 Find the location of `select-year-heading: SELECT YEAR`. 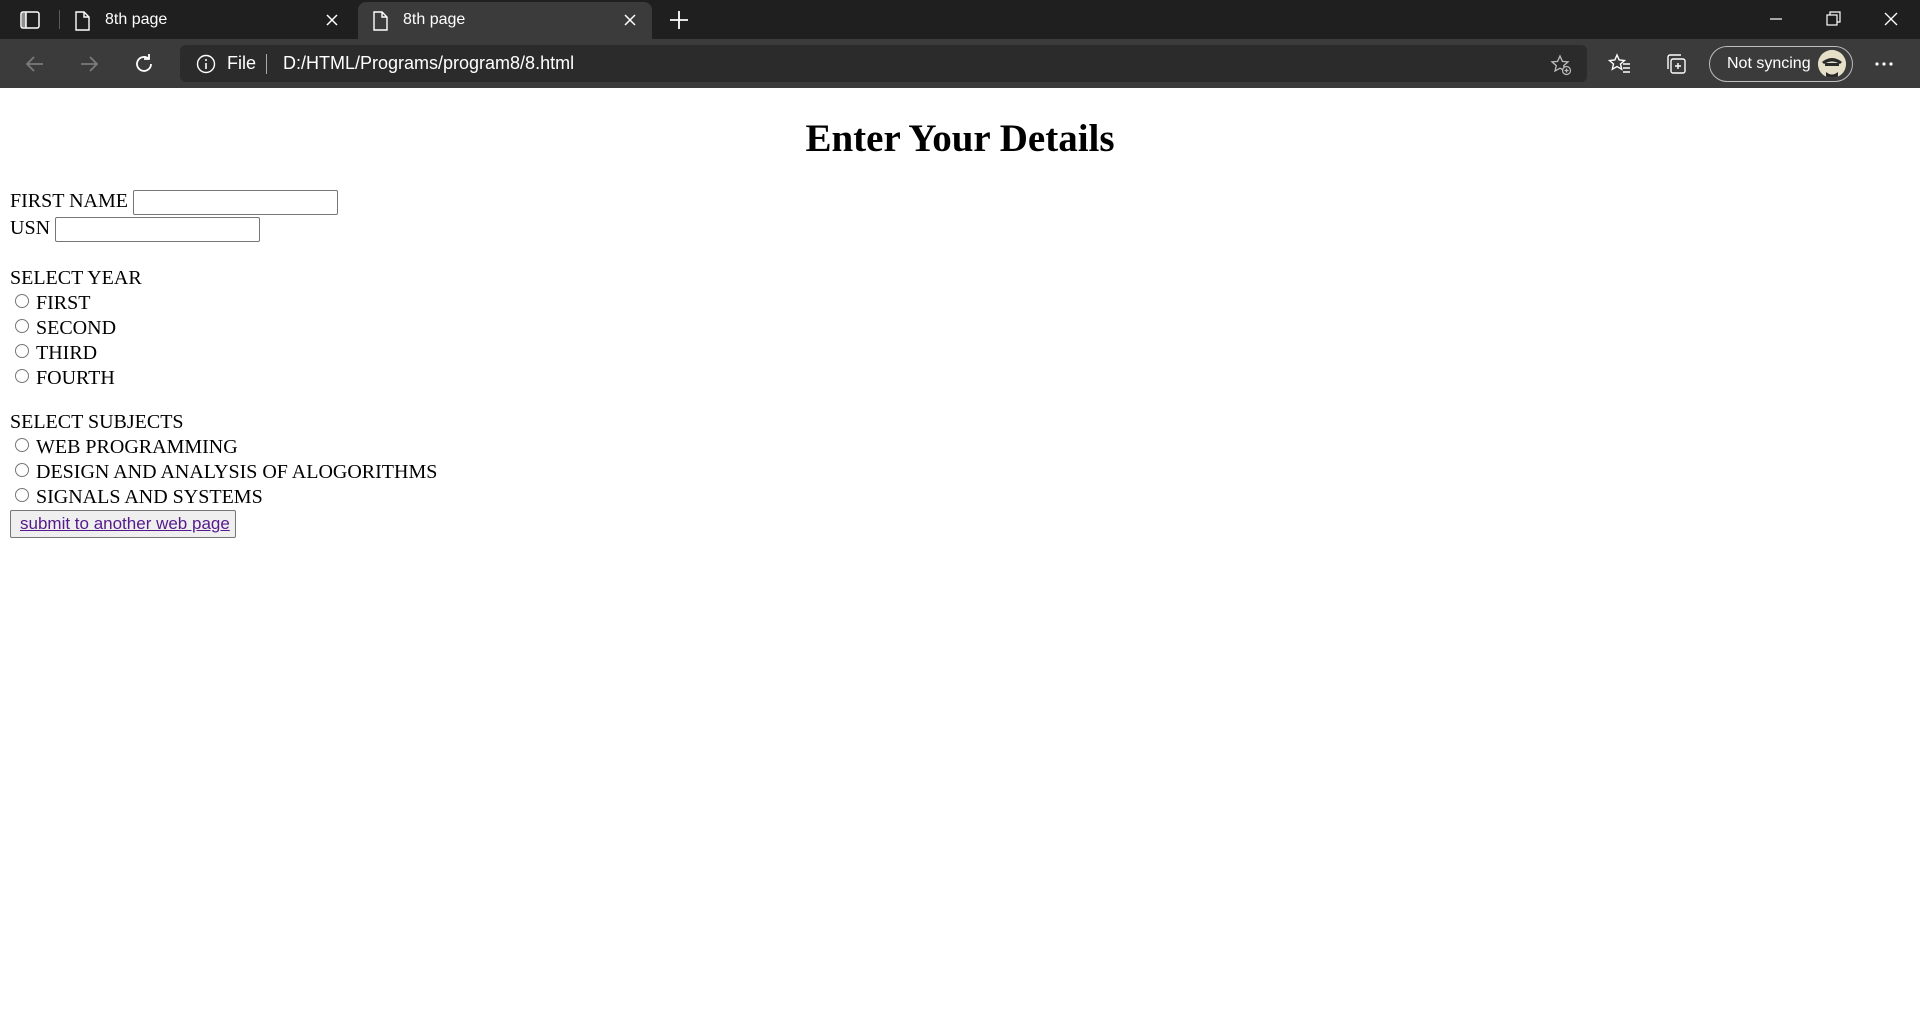

select-year-heading: SELECT YEAR is located at coordinates (76, 278).